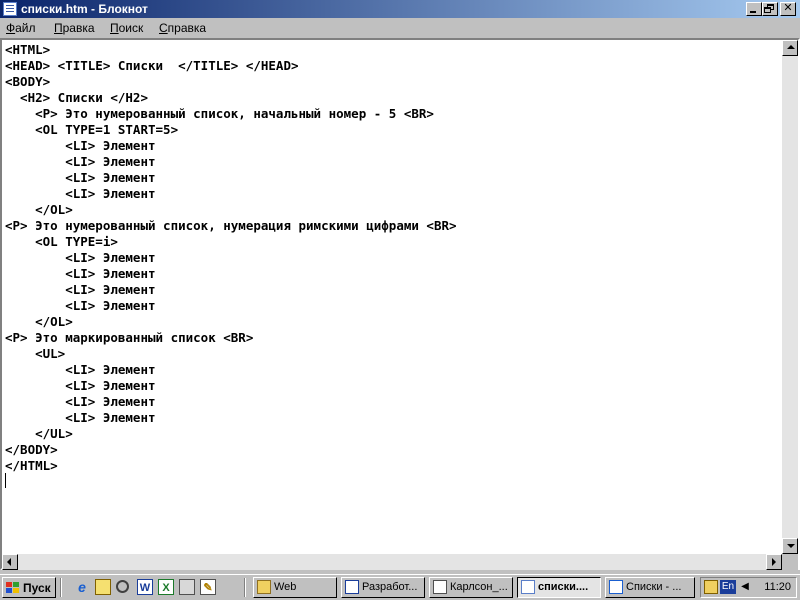 The height and width of the screenshot is (600, 800). I want to click on scroll-up-button, so click(790, 48).